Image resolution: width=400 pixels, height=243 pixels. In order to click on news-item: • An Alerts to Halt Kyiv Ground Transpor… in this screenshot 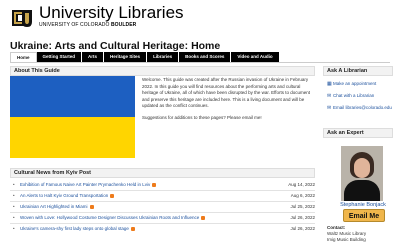, I will do `click(162, 196)`.